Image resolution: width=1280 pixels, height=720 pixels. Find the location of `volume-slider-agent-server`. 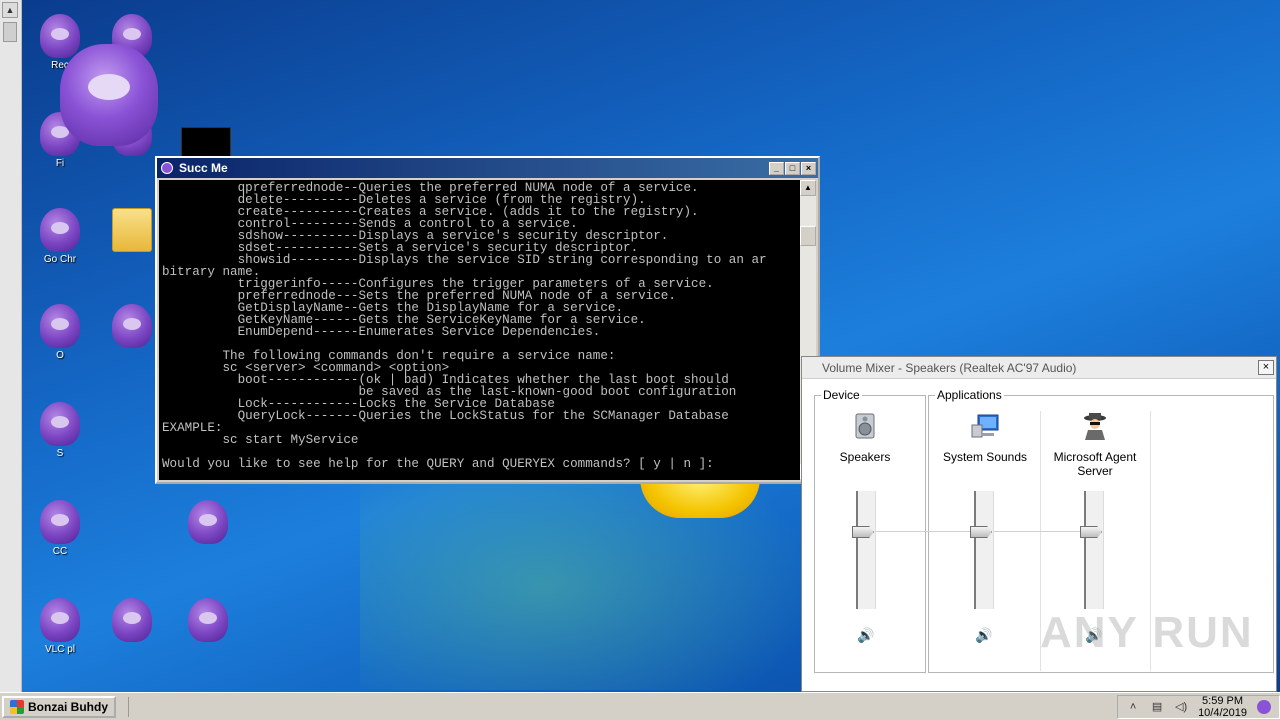

volume-slider-agent-server is located at coordinates (1092, 550).